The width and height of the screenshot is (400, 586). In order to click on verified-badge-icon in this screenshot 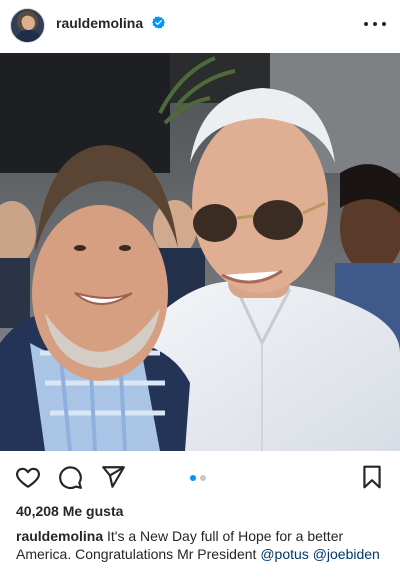, I will do `click(158, 22)`.